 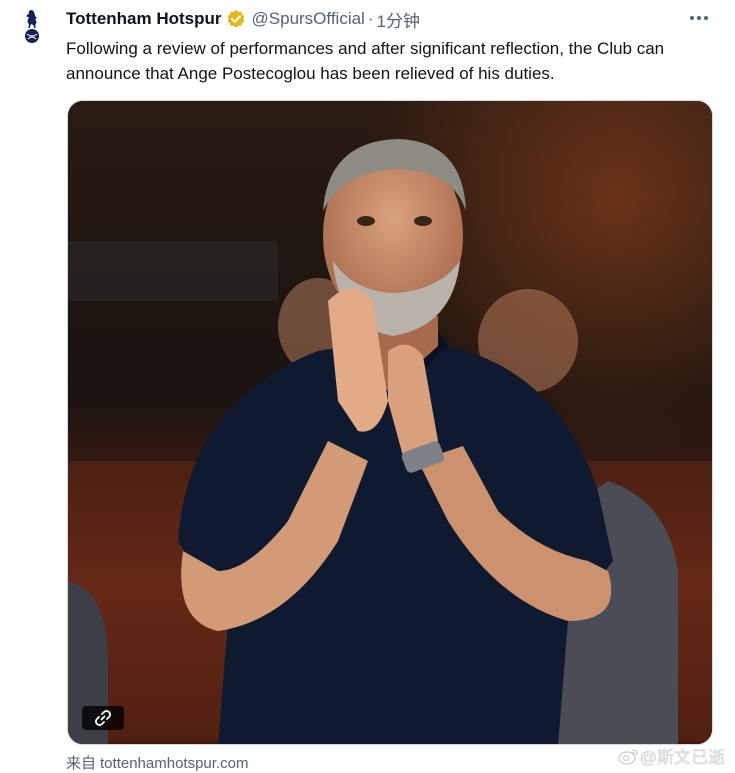 What do you see at coordinates (682, 757) in the screenshot?
I see `watermark-text: @斯文已逝` at bounding box center [682, 757].